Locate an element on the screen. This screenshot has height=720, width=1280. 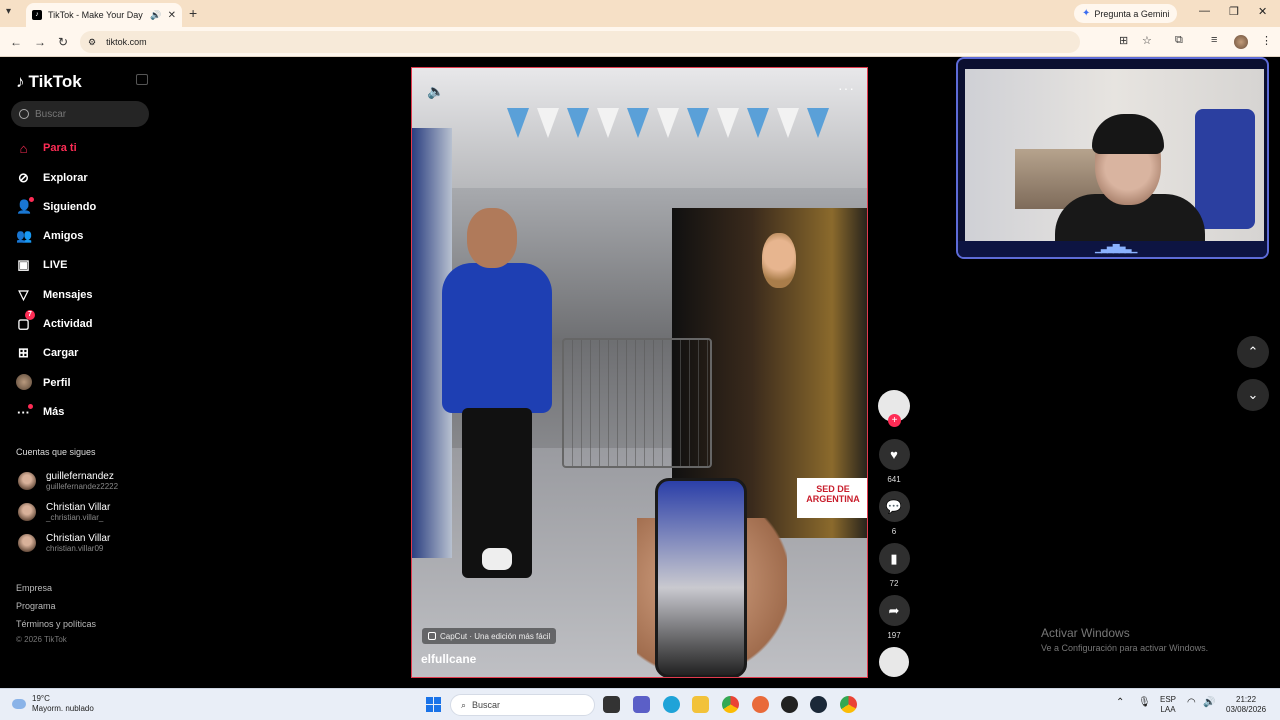
volume-icon: 🔈 is located at coordinates (435, 91).